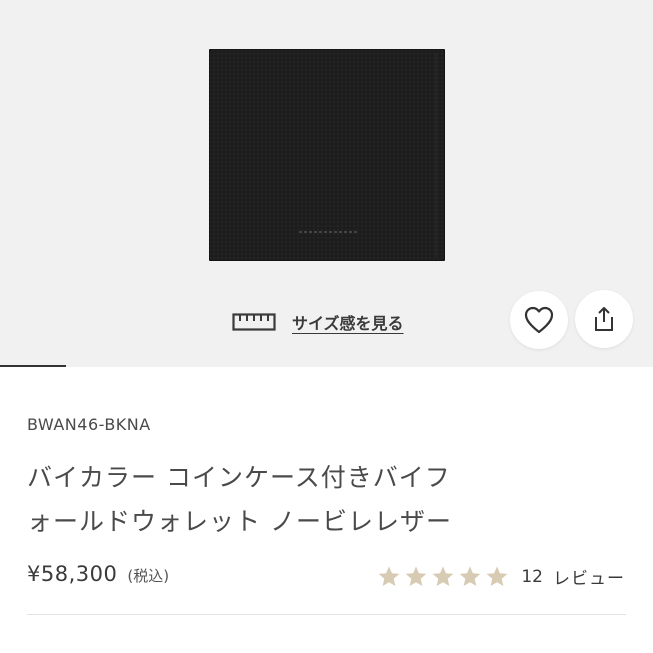 The image size is (653, 653). I want to click on review-link: レビュー, so click(589, 576).